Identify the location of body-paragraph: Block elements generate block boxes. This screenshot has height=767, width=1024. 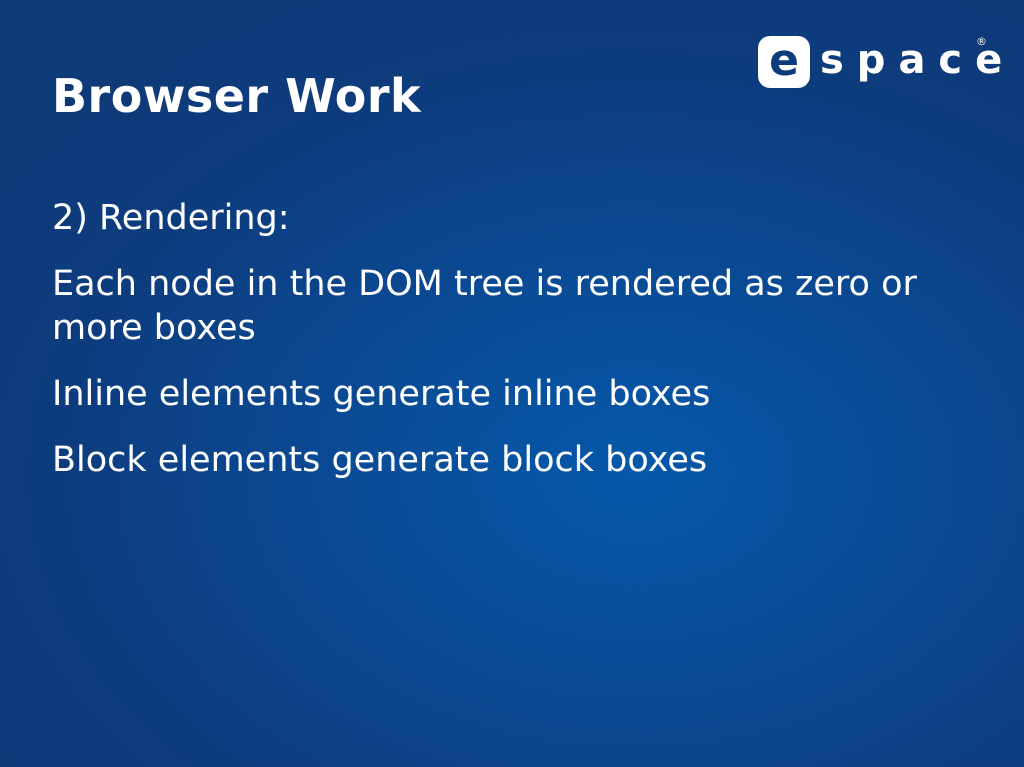
(380, 460).